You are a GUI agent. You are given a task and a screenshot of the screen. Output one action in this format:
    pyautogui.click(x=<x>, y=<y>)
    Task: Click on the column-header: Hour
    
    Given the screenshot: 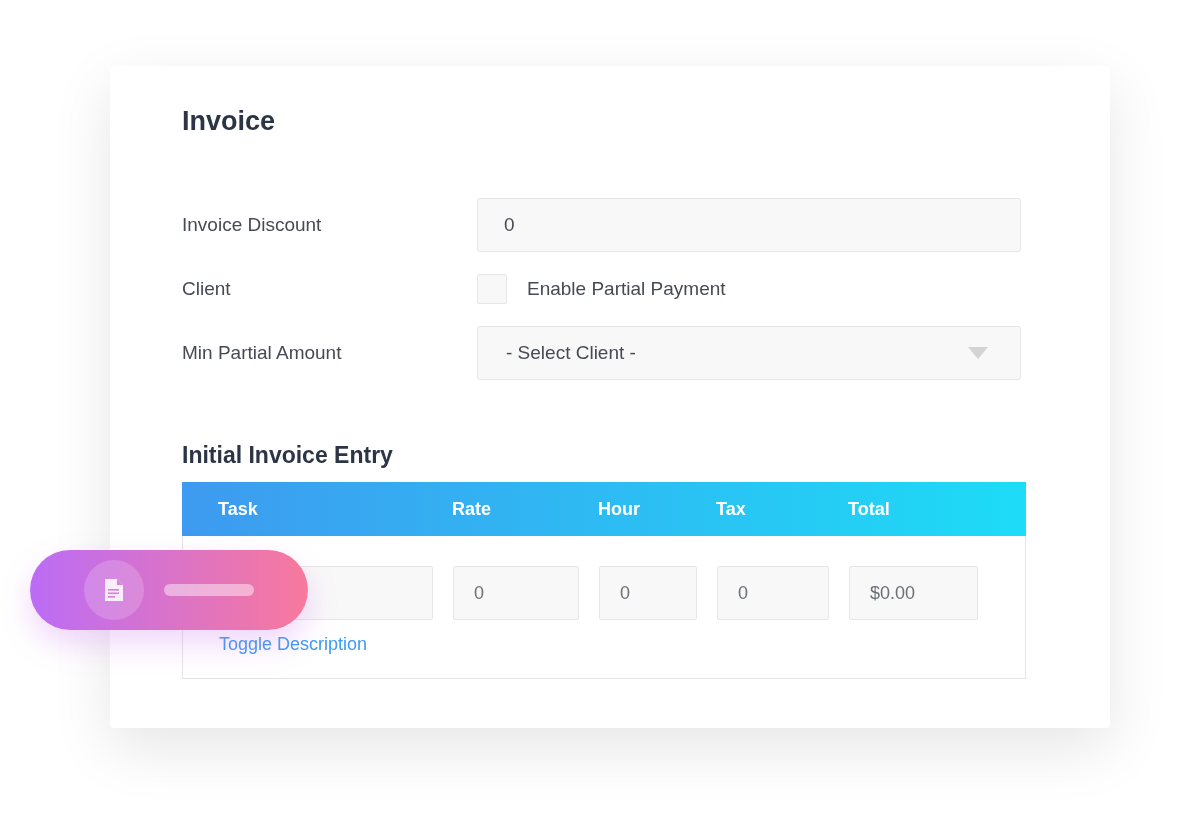 What is the action you would take?
    pyautogui.click(x=619, y=509)
    